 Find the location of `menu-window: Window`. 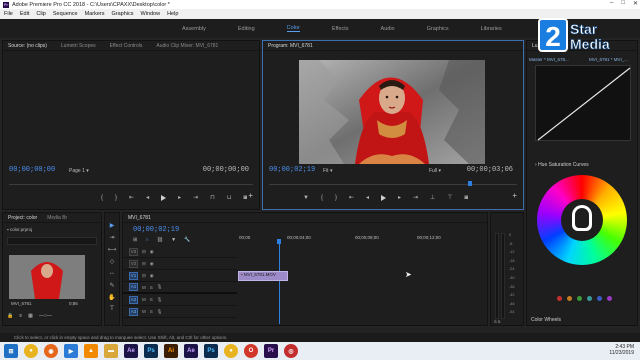

menu-window: Window is located at coordinates (151, 14).